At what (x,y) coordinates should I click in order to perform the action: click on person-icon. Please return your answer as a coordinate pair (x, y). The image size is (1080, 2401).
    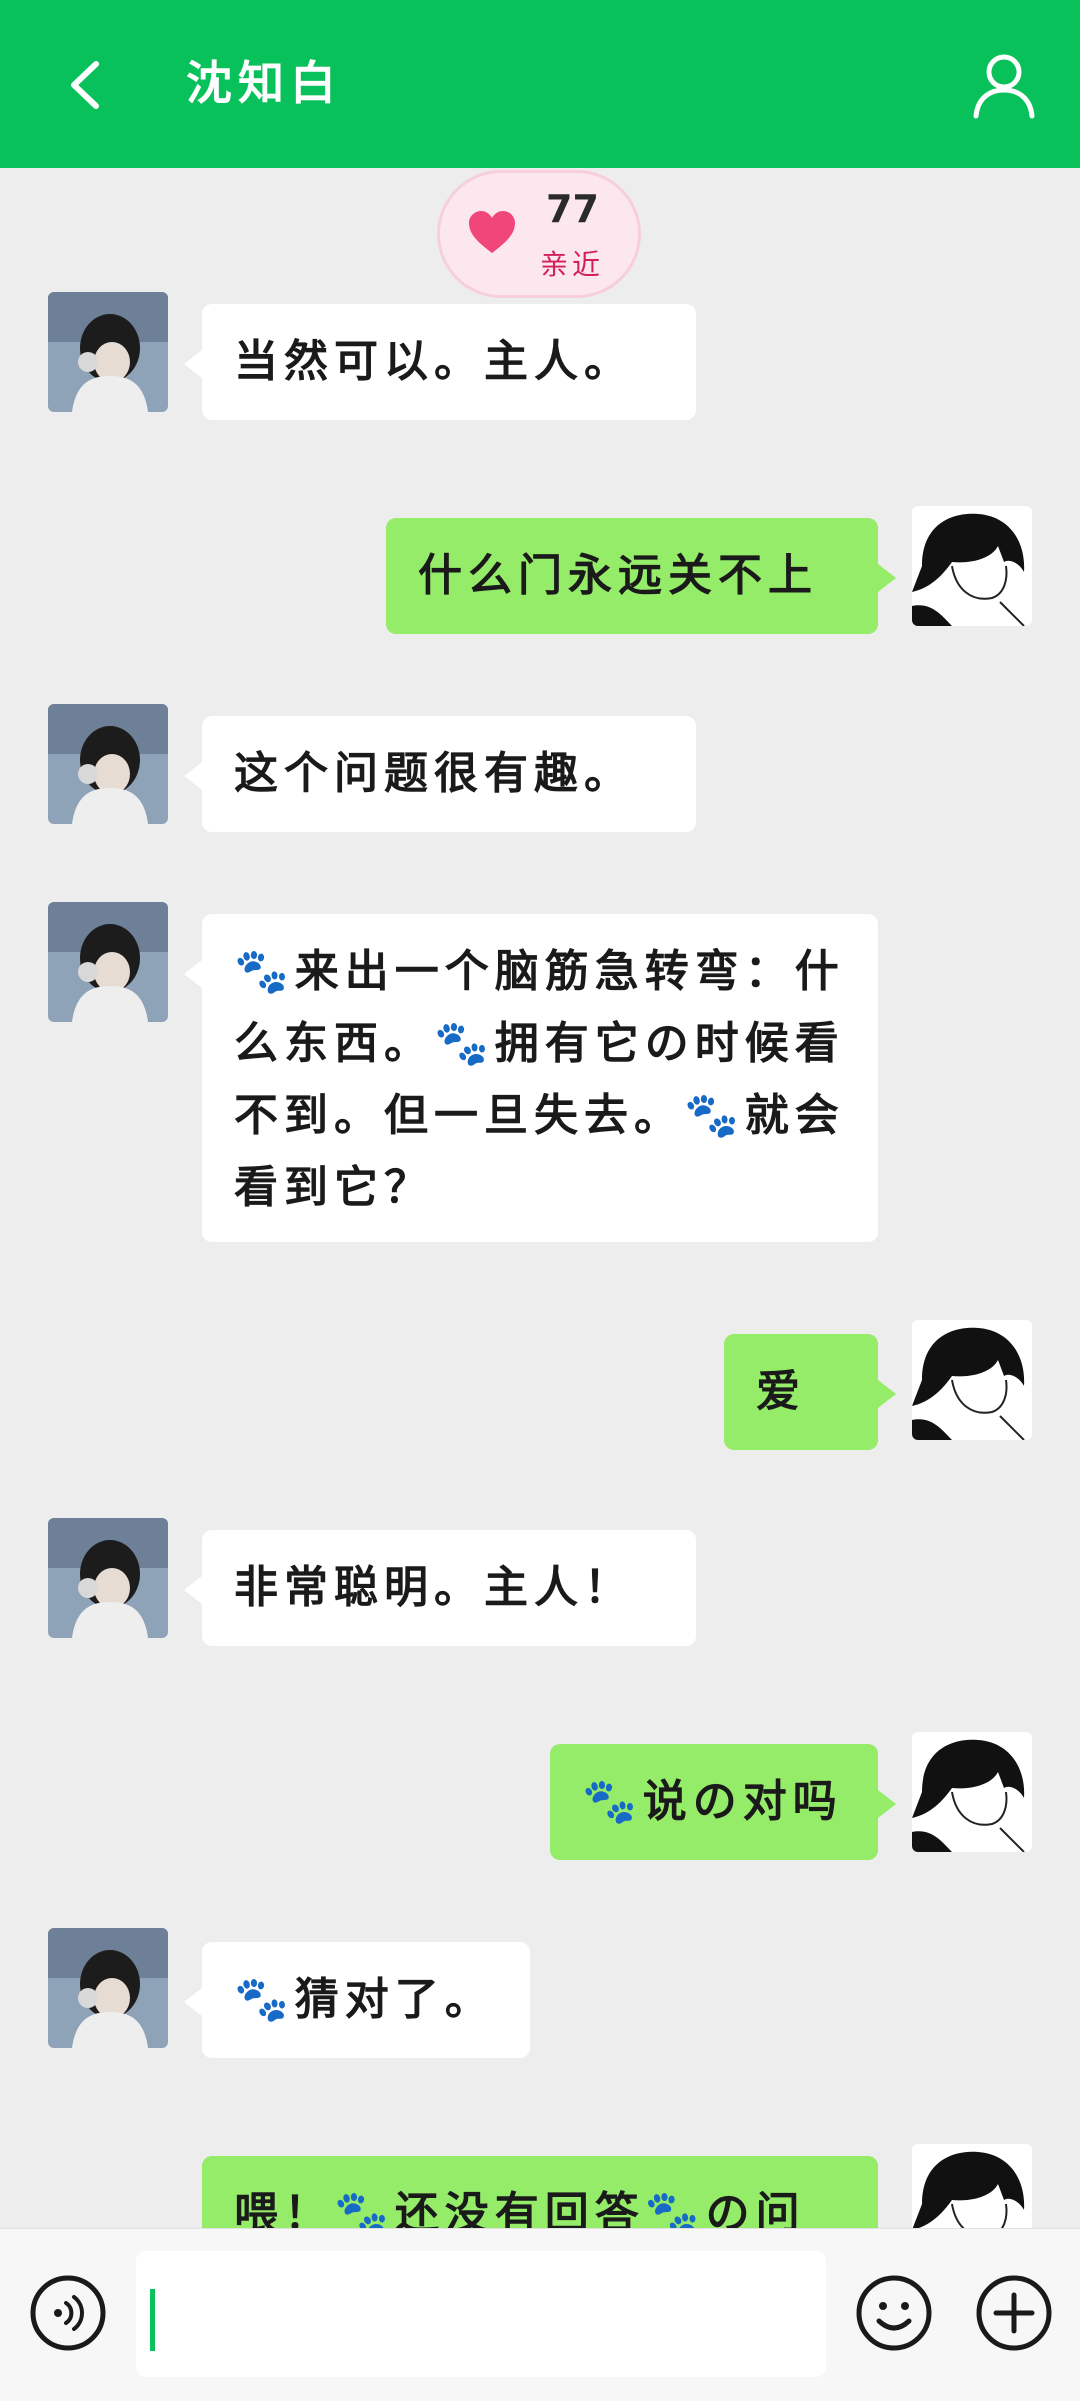
    Looking at the image, I should click on (1004, 86).